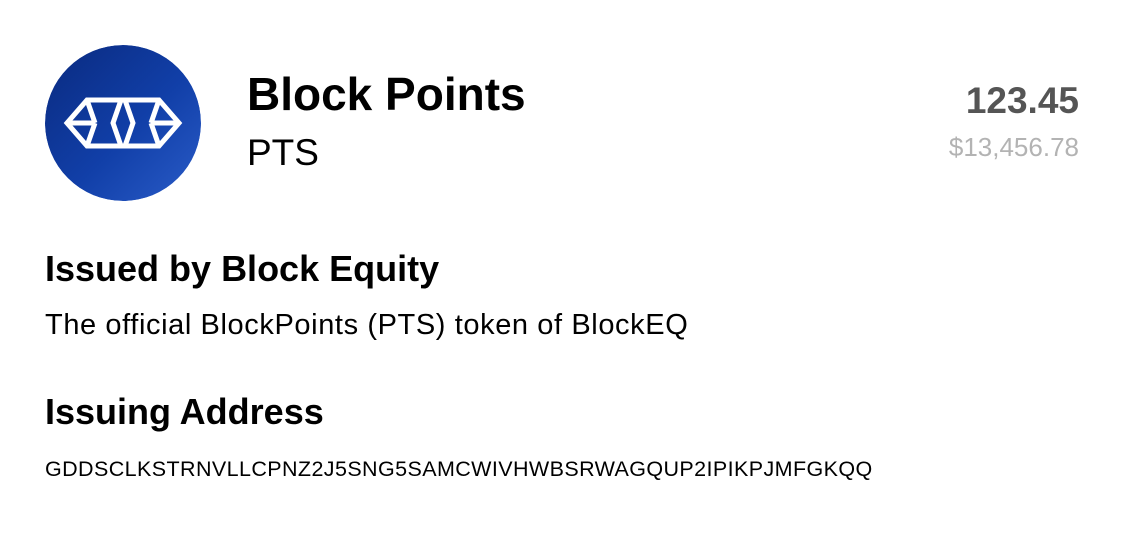  What do you see at coordinates (184, 411) in the screenshot?
I see `issuing-address-heading: Issuing Address` at bounding box center [184, 411].